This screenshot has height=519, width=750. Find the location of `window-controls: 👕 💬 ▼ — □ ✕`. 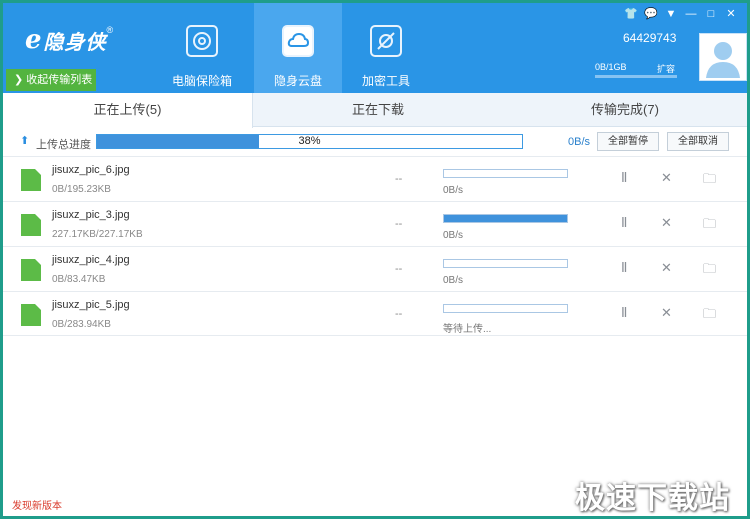

window-controls: 👕 💬 ▼ — □ ✕ is located at coordinates (681, 14).